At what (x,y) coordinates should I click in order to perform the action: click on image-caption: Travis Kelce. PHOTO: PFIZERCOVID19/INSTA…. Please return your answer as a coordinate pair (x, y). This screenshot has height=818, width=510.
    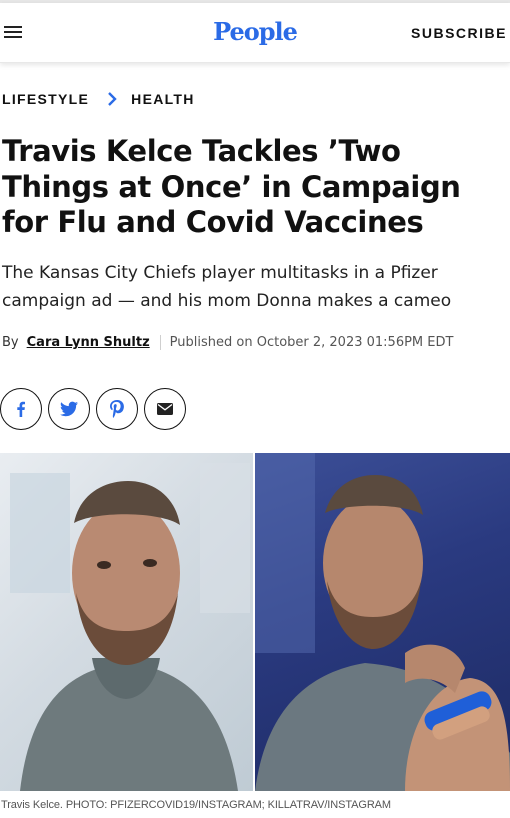
    Looking at the image, I should click on (196, 805).